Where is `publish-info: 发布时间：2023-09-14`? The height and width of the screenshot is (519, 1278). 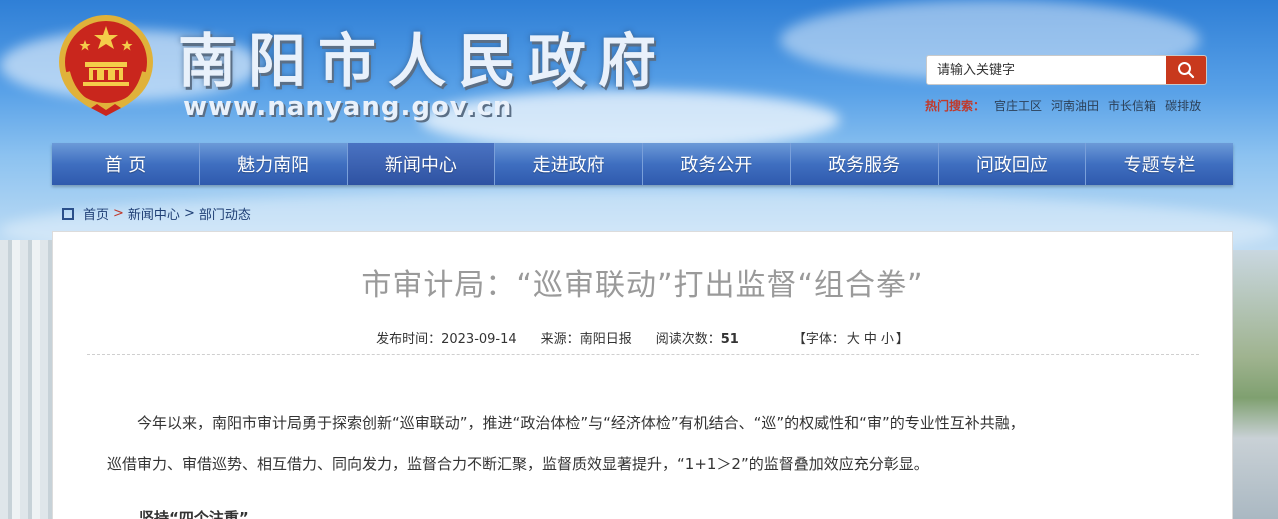
publish-info: 发布时间：2023-09-14 is located at coordinates (446, 339).